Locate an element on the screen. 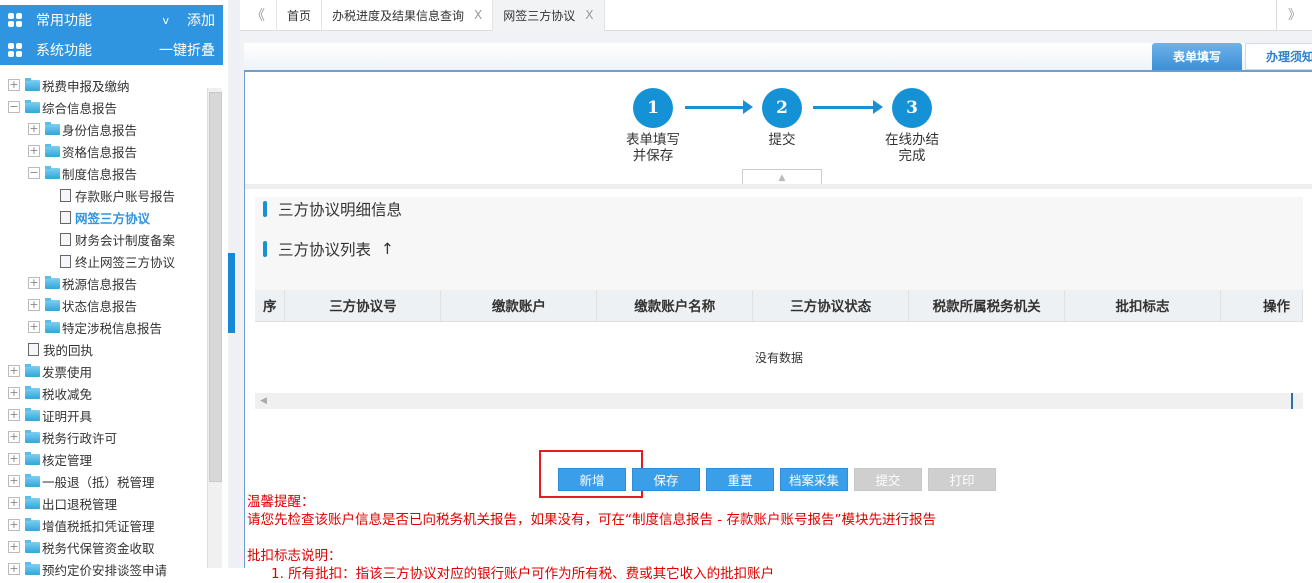 The height and width of the screenshot is (583, 1312). scrollbar-thumb is located at coordinates (215, 287).